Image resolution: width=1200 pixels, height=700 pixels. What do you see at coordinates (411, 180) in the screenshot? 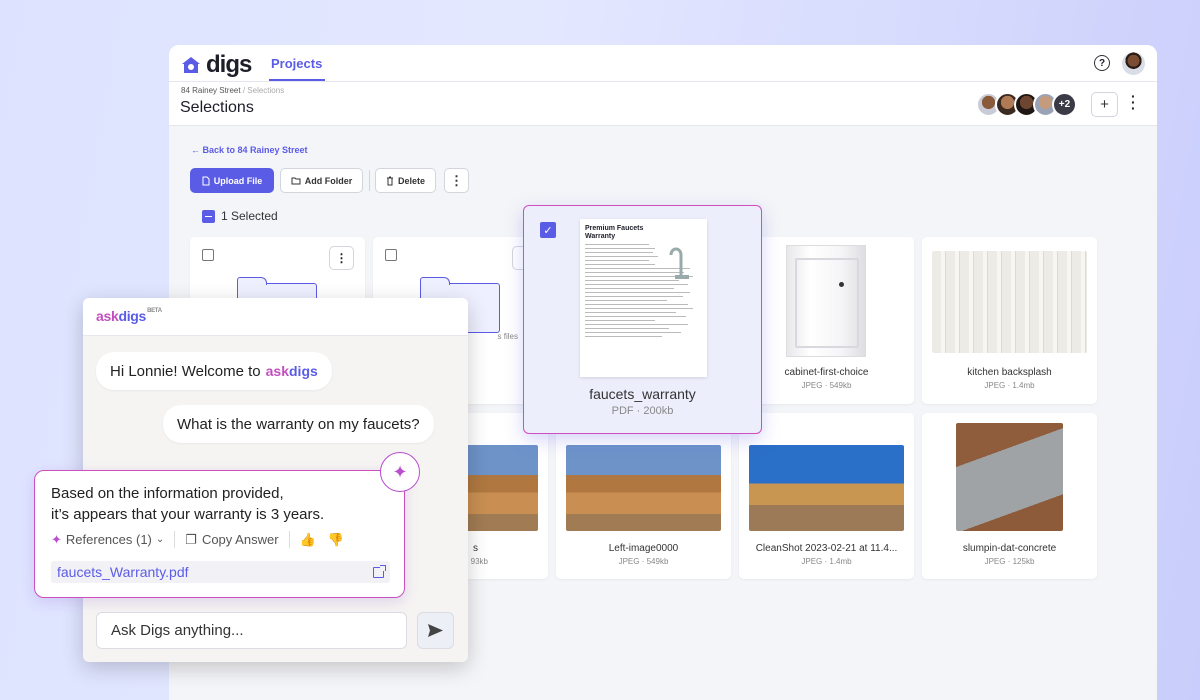
I see `delete-label: Delete` at bounding box center [411, 180].